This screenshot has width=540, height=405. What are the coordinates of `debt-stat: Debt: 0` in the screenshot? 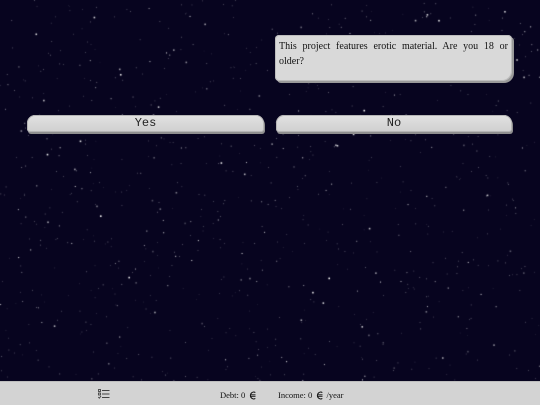 It's located at (238, 395).